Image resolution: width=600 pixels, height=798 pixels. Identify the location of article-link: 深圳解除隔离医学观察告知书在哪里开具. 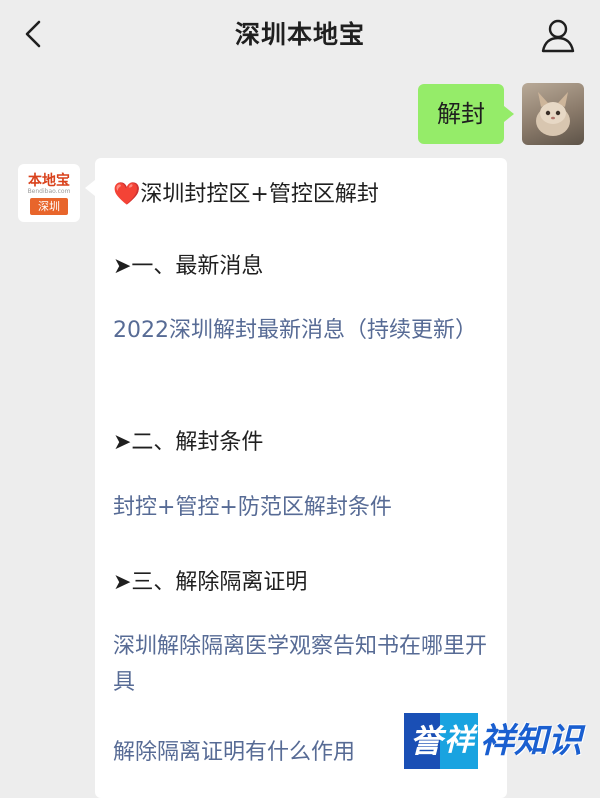
(300, 665).